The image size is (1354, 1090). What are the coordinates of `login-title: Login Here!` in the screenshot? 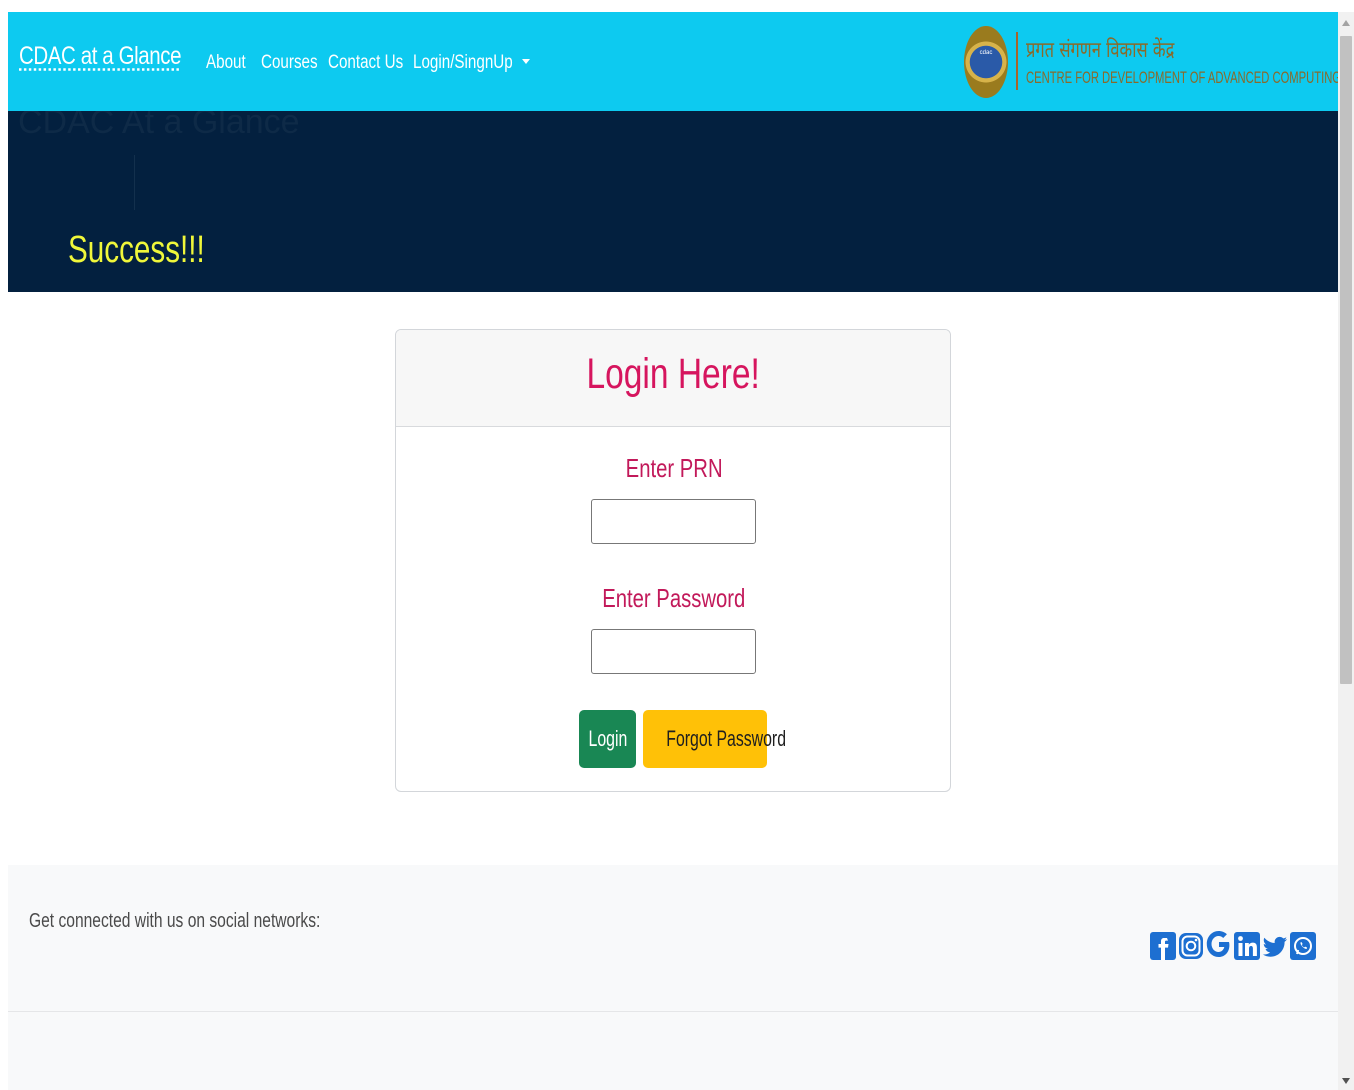 It's located at (673, 374).